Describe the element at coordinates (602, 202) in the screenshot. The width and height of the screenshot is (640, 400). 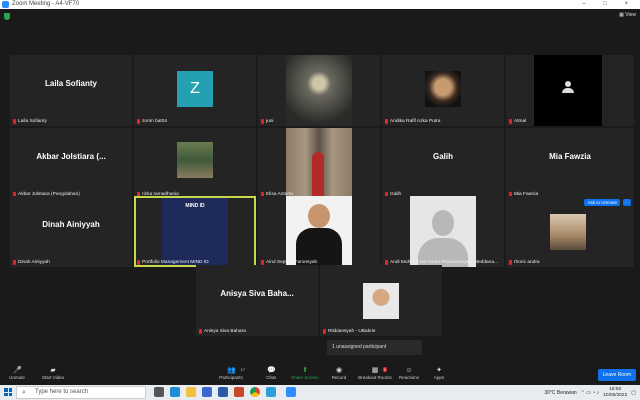
I see `ask-to-unmute-button: Ask to Unmute` at that location.